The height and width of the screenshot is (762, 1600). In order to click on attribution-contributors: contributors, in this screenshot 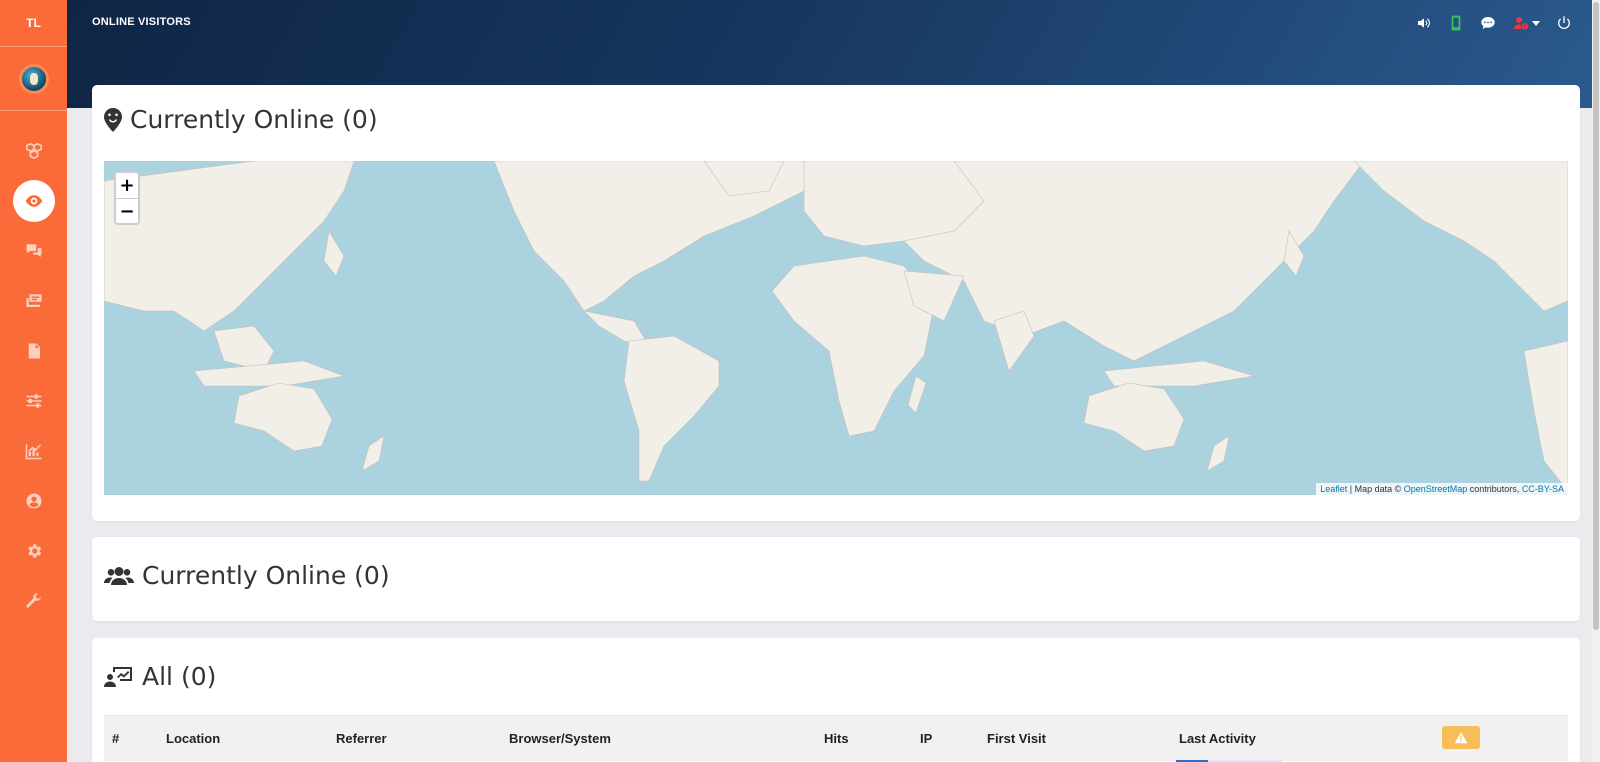, I will do `click(1494, 489)`.